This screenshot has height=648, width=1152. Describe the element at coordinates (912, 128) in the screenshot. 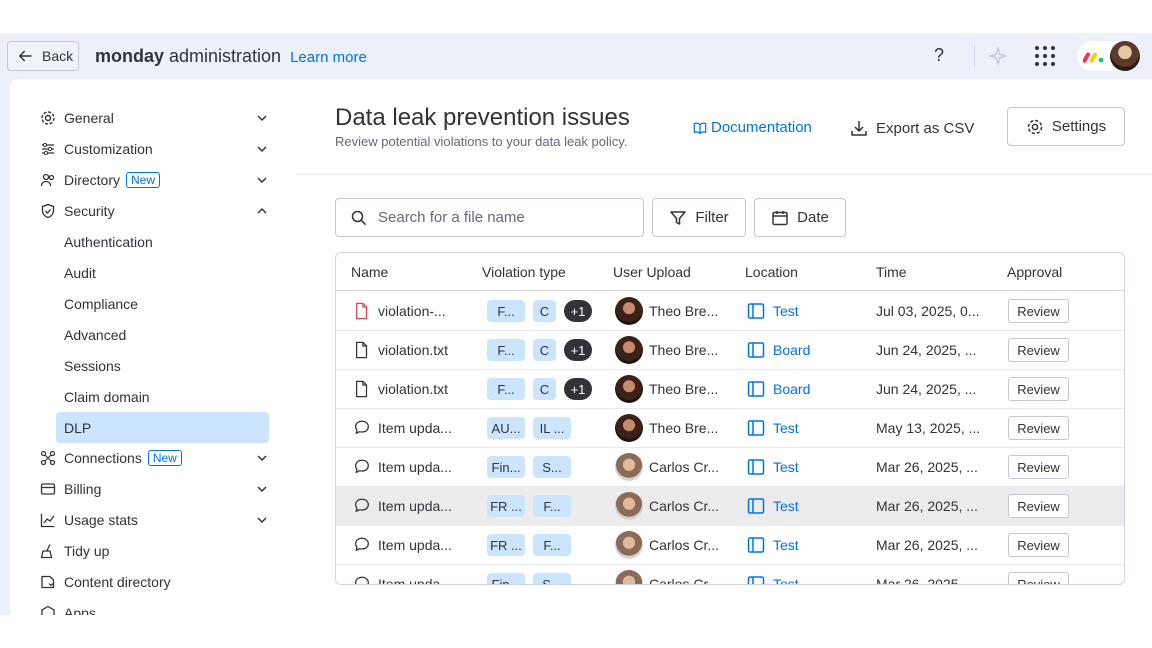

I see `export-csv-button: Export as CSV` at that location.